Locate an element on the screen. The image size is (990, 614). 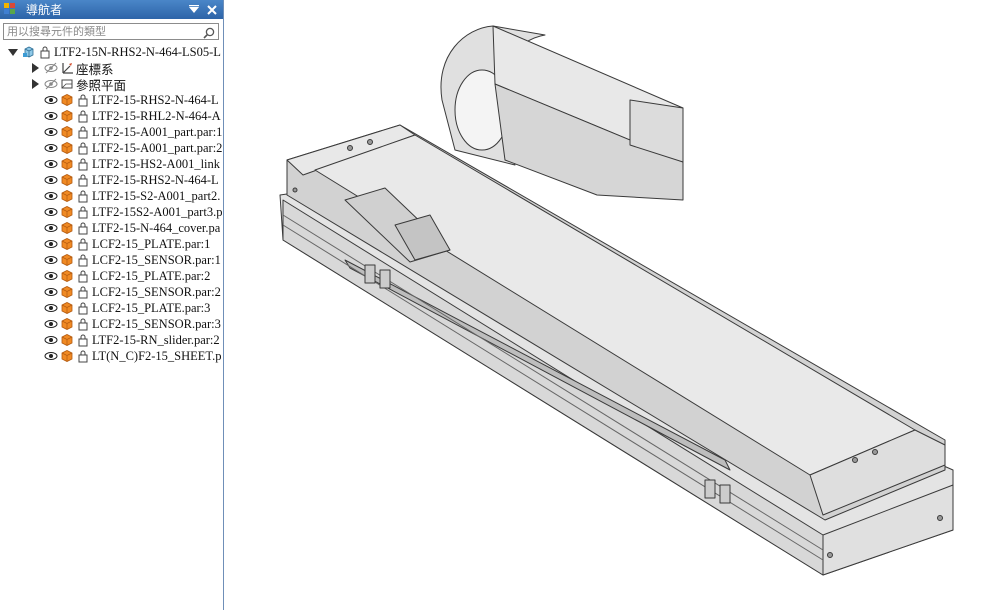
tree-part-label: LTF2-15-N-464_cover.pa is located at coordinates (156, 227).